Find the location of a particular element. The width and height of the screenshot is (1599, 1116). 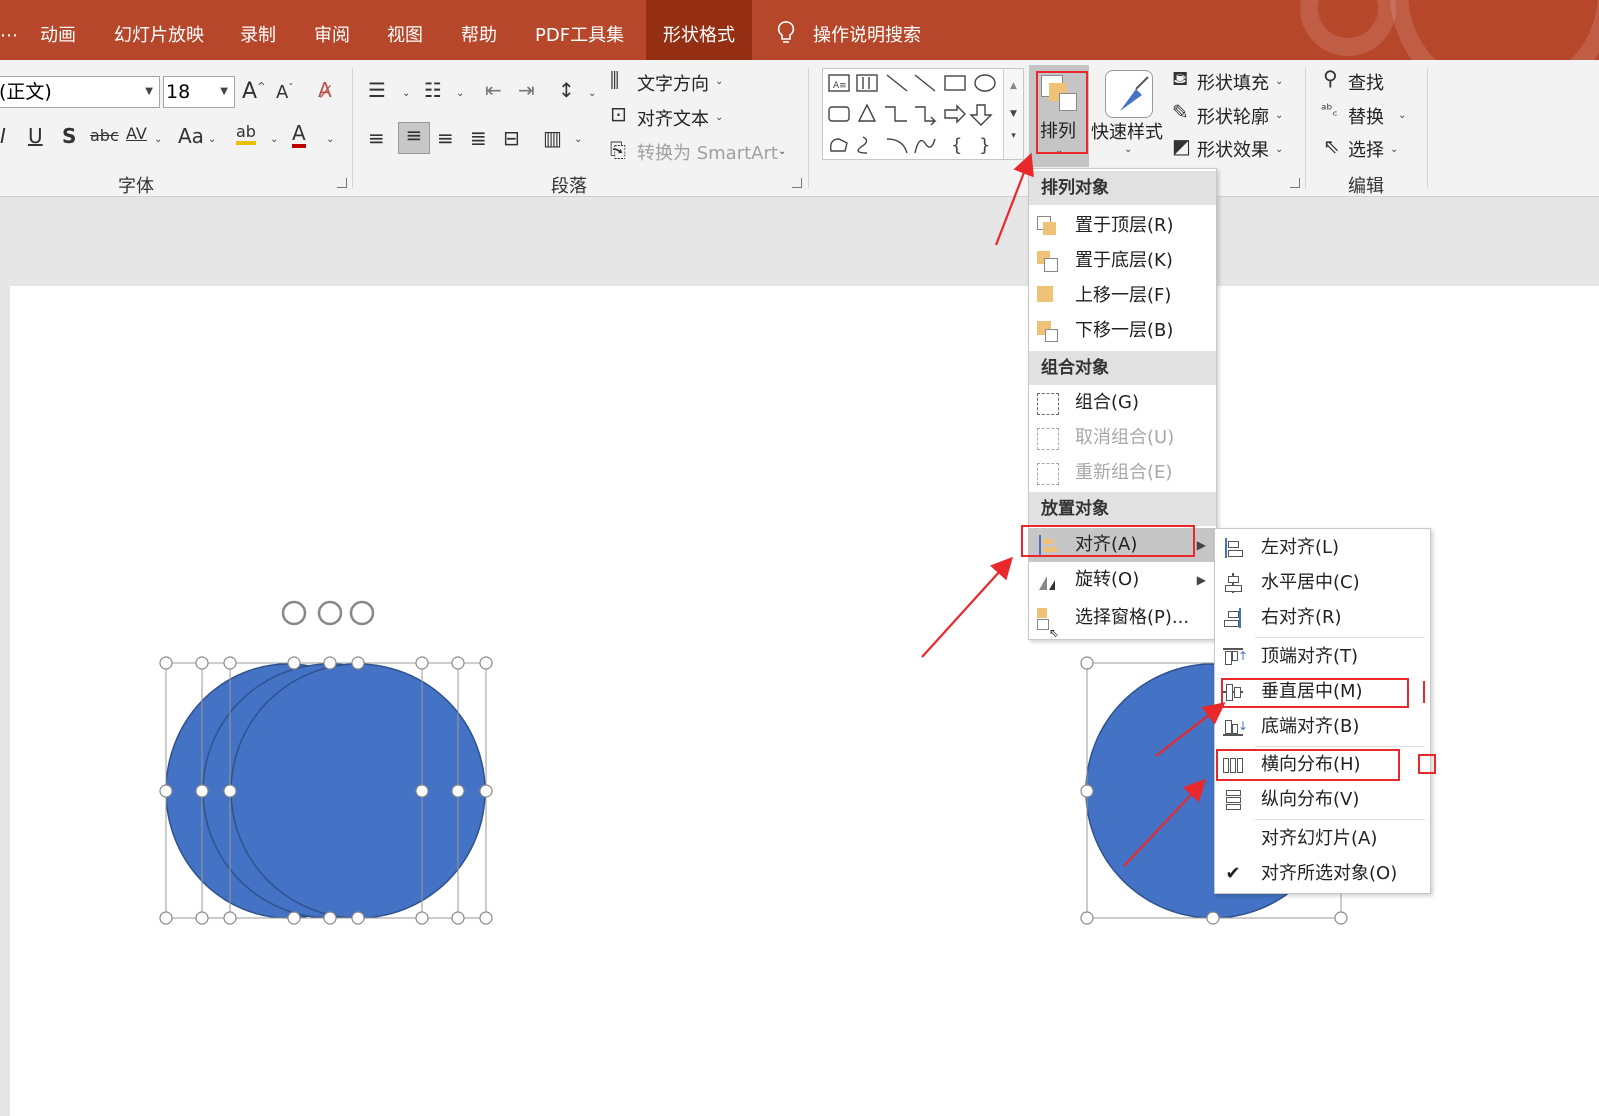

align-right-icon is located at coordinates (1233, 618).